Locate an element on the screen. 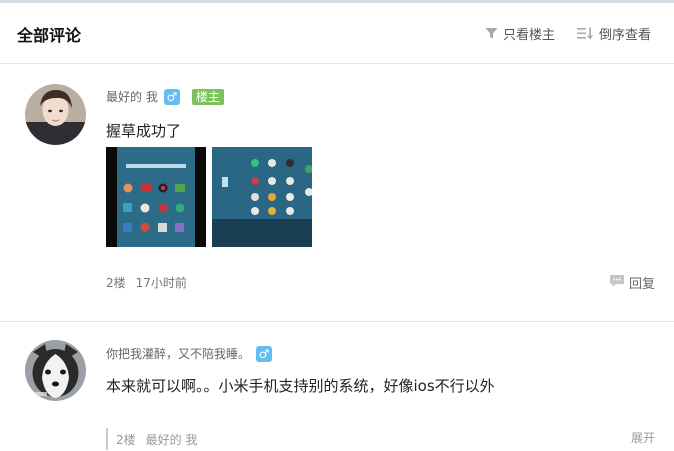 Image resolution: width=674 pixels, height=451 pixels. reverse-order-label: 倒序查看 is located at coordinates (625, 35).